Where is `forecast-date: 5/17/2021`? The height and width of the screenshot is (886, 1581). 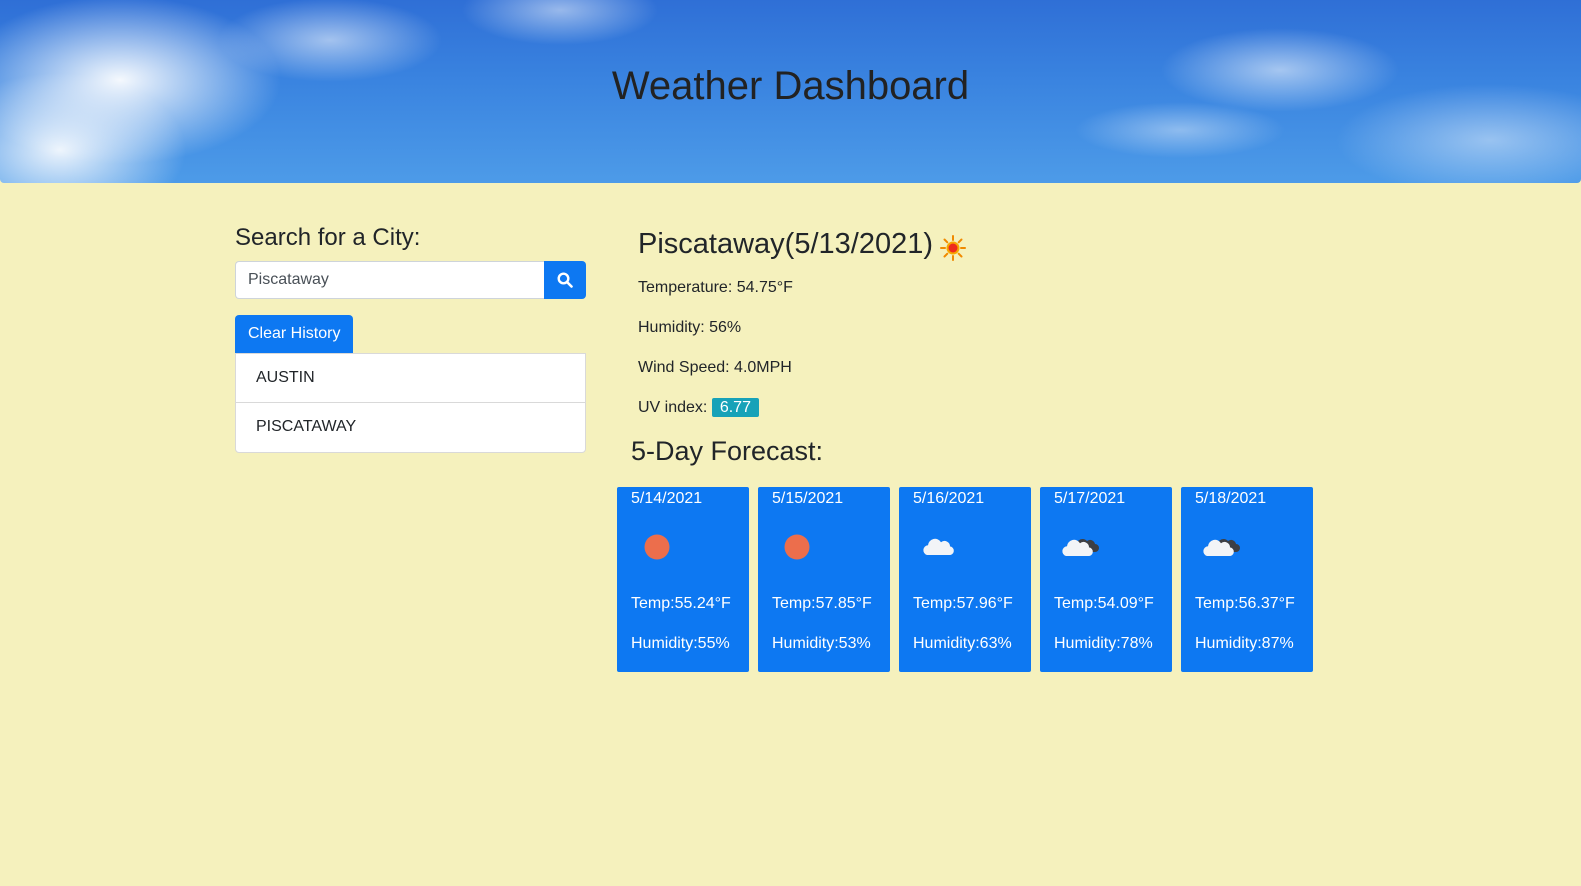 forecast-date: 5/17/2021 is located at coordinates (1090, 498).